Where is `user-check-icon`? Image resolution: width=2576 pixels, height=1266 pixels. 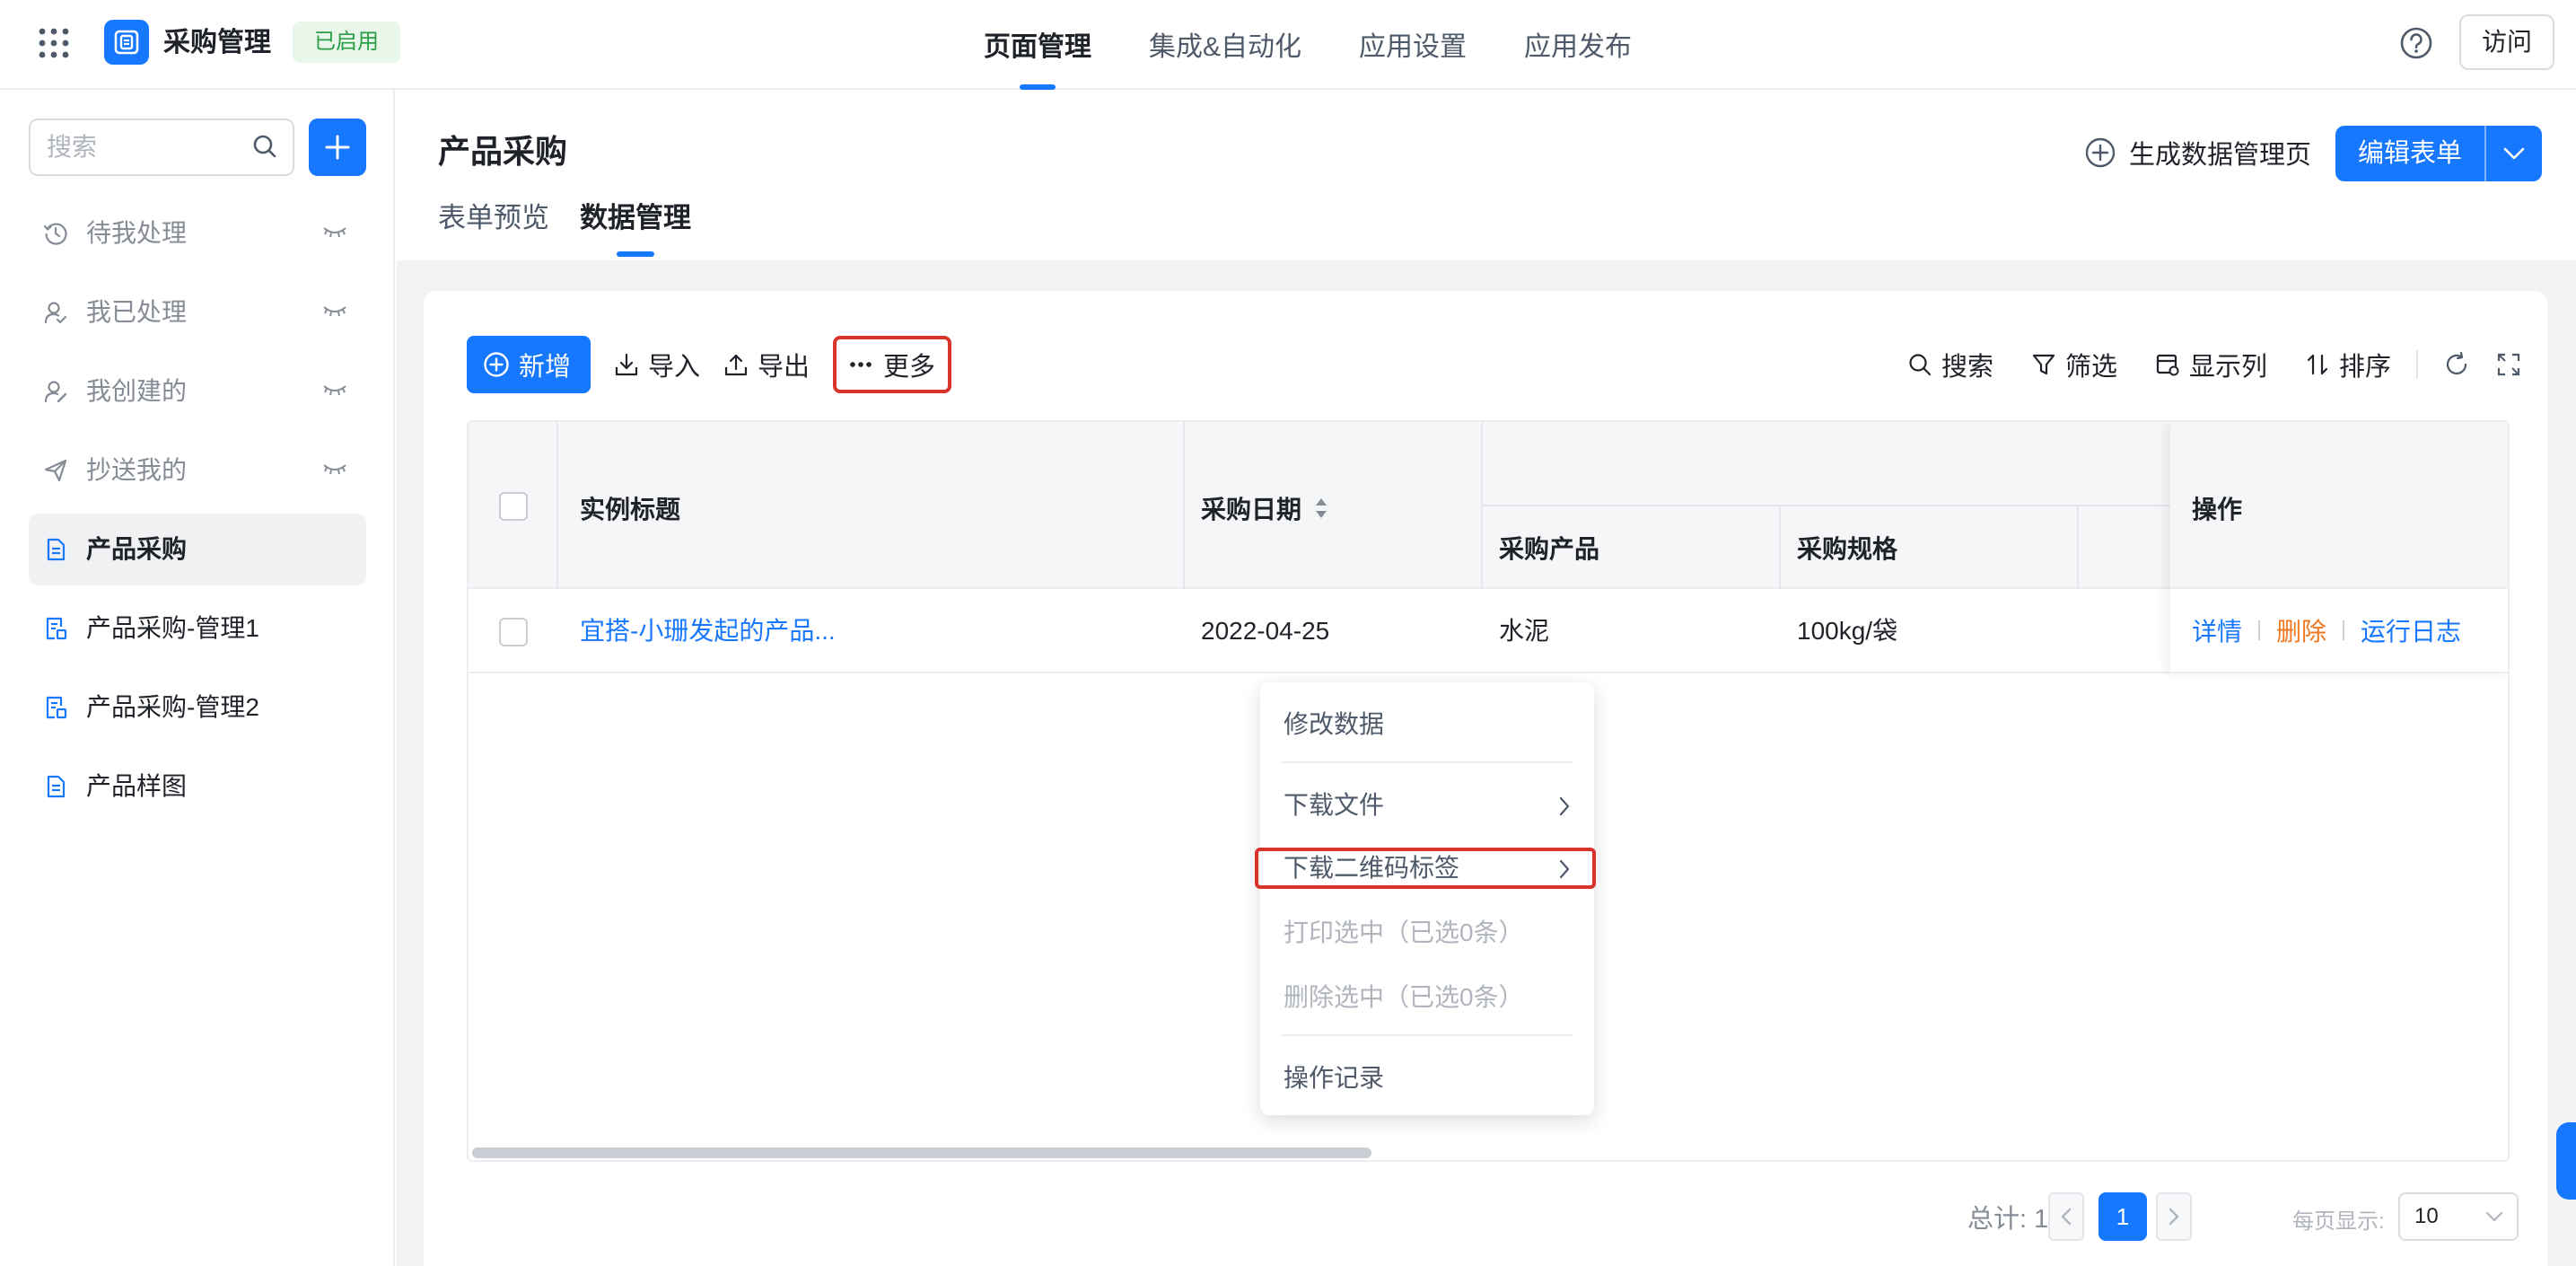
user-check-icon is located at coordinates (55, 312).